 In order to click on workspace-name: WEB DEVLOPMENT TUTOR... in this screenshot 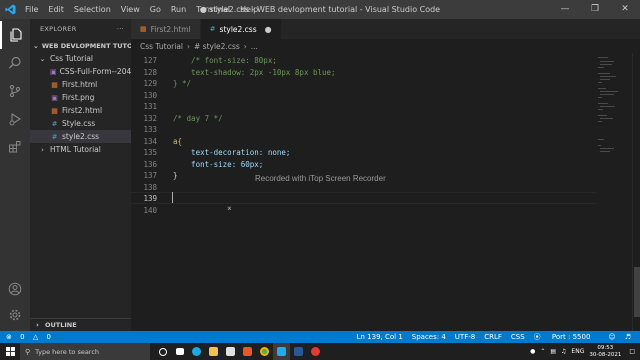, I will do `click(86, 45)`.